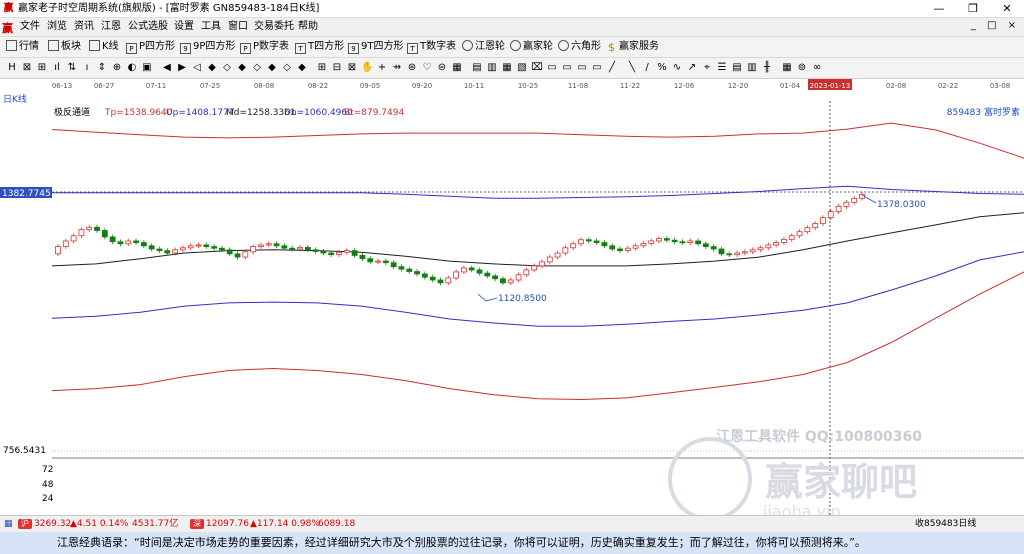 The image size is (1024, 554). Describe the element at coordinates (104, 46) in the screenshot. I see `toolbar-kline-button: K线` at that location.